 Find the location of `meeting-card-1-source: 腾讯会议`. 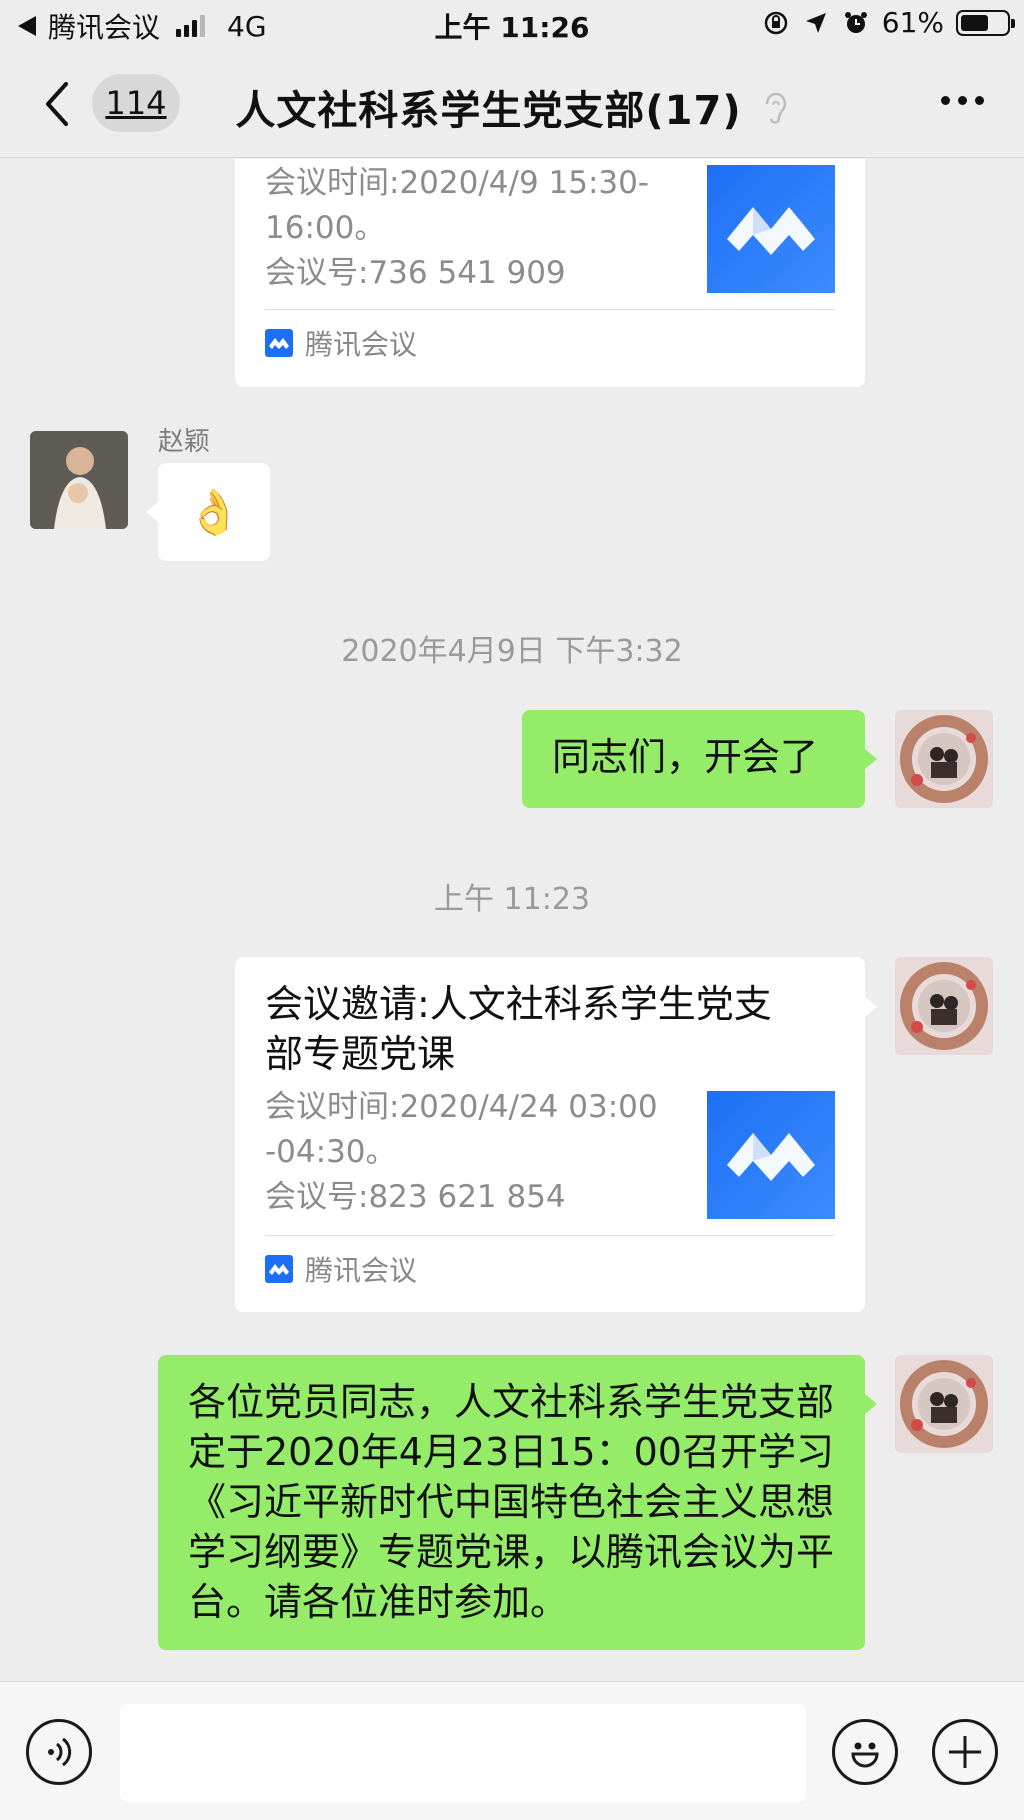

meeting-card-1-source: 腾讯会议 is located at coordinates (341, 343).